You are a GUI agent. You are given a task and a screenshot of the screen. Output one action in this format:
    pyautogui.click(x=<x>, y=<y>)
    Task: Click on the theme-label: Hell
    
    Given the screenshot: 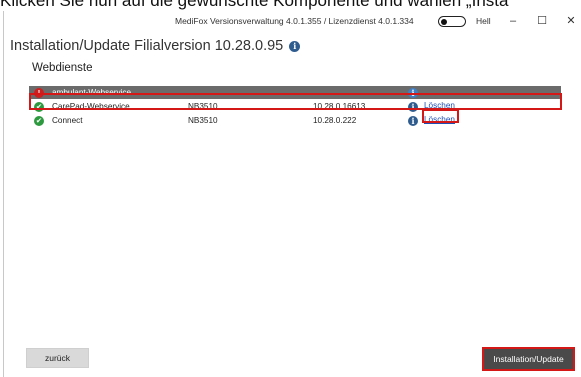 What is the action you would take?
    pyautogui.click(x=483, y=21)
    